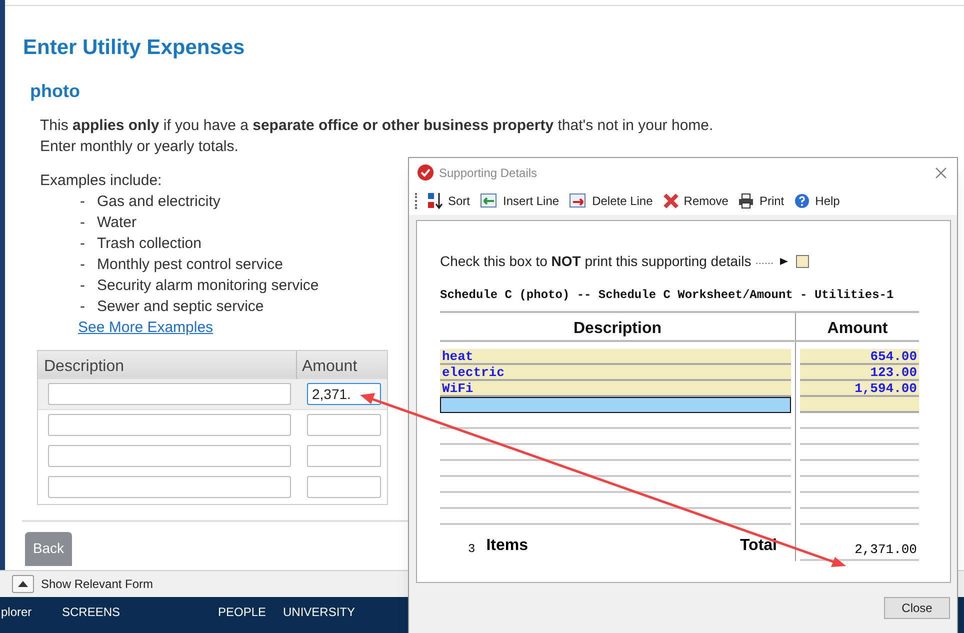  Describe the element at coordinates (917, 608) in the screenshot. I see `close-button: Close` at that location.